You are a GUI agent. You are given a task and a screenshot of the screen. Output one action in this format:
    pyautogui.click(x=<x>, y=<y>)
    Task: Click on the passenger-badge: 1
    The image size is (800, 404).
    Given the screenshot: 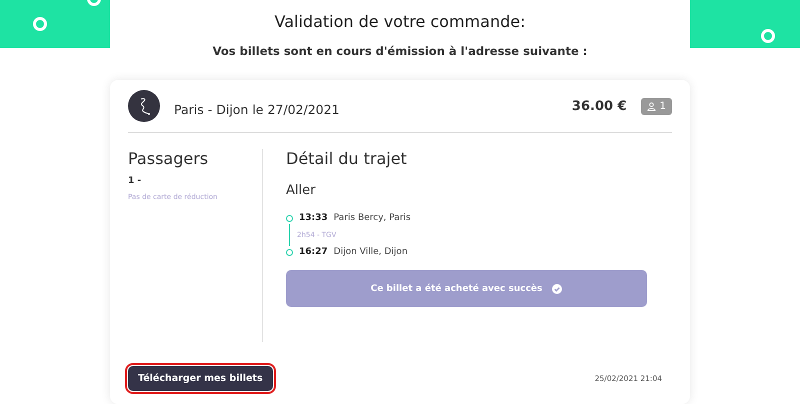 What is the action you would take?
    pyautogui.click(x=656, y=106)
    